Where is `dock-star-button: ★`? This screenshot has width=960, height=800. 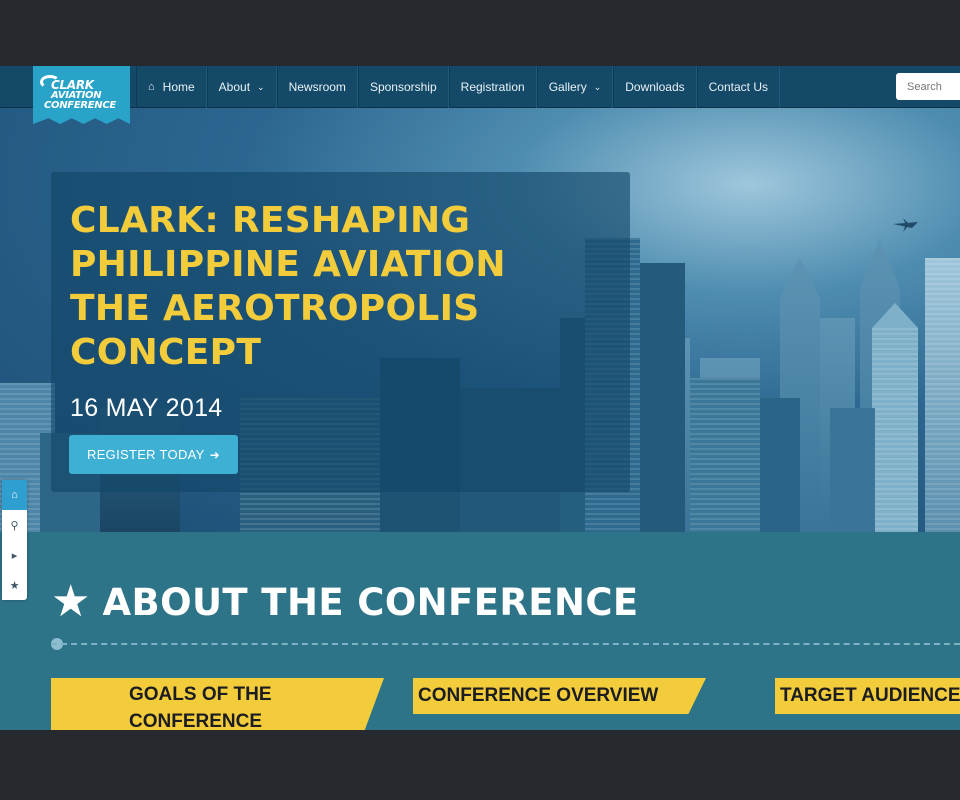 dock-star-button: ★ is located at coordinates (14, 585).